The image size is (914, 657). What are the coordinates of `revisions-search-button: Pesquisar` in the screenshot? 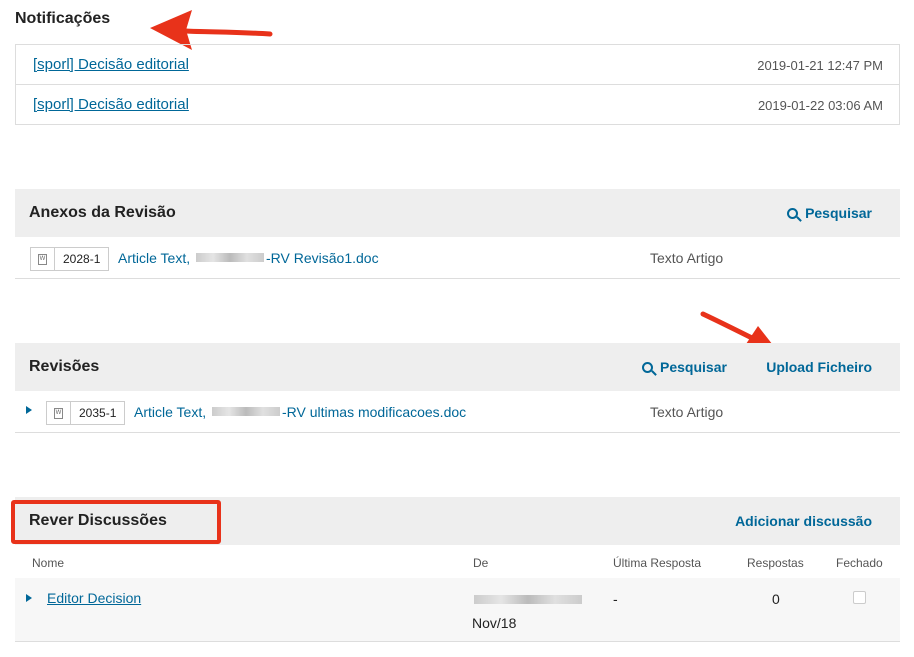 It's located at (684, 367).